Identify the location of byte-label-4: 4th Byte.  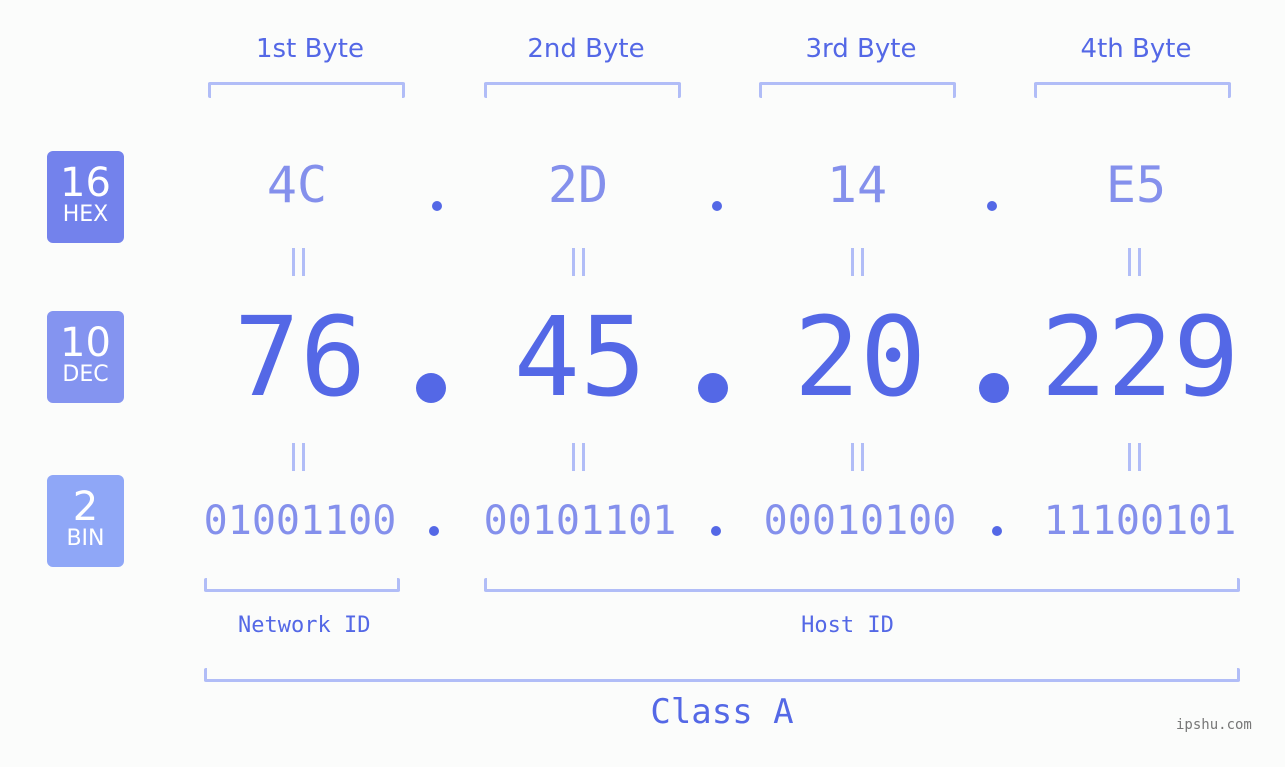
(1136, 49).